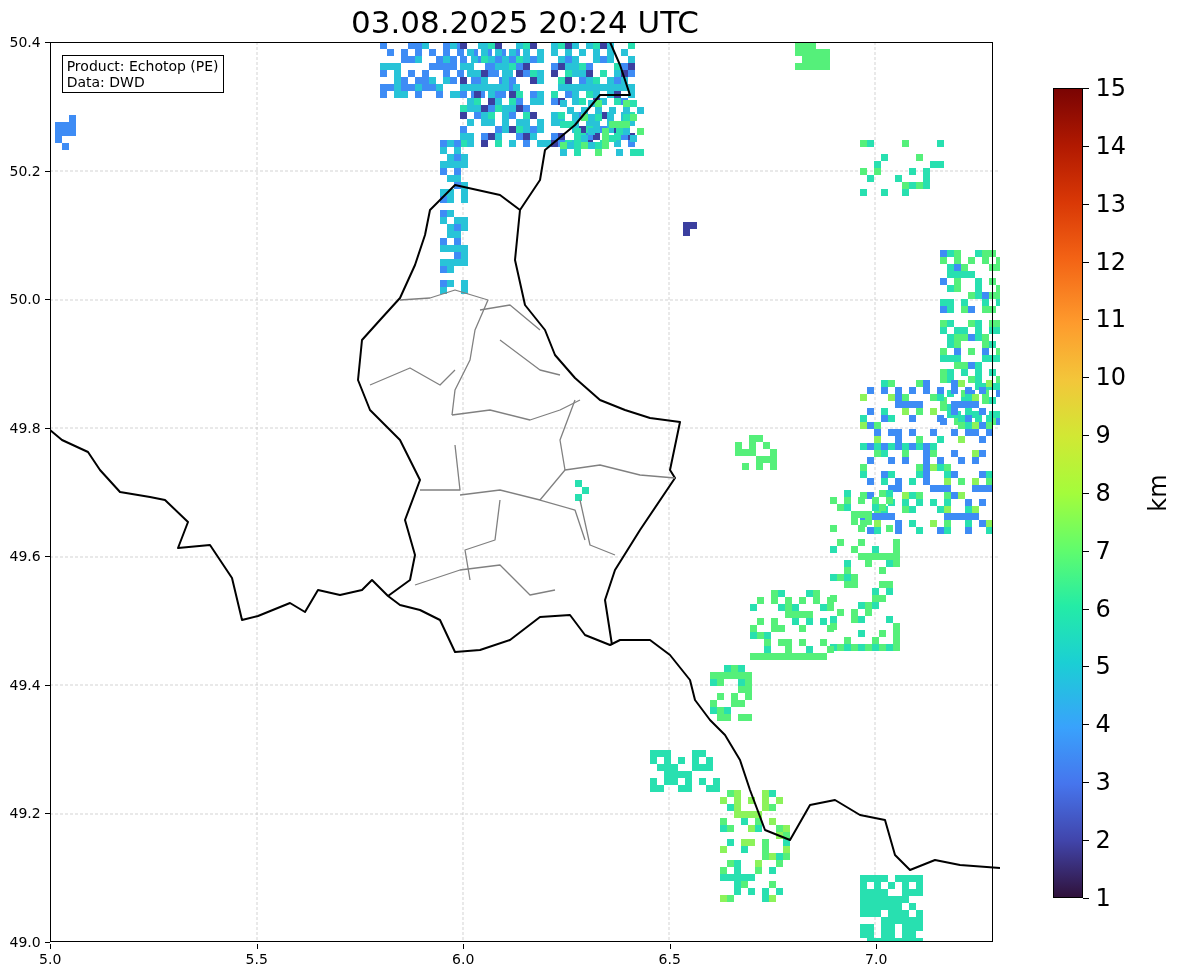  Describe the element at coordinates (1097, 435) in the screenshot. I see `colorbar-tick-label: 9` at that location.